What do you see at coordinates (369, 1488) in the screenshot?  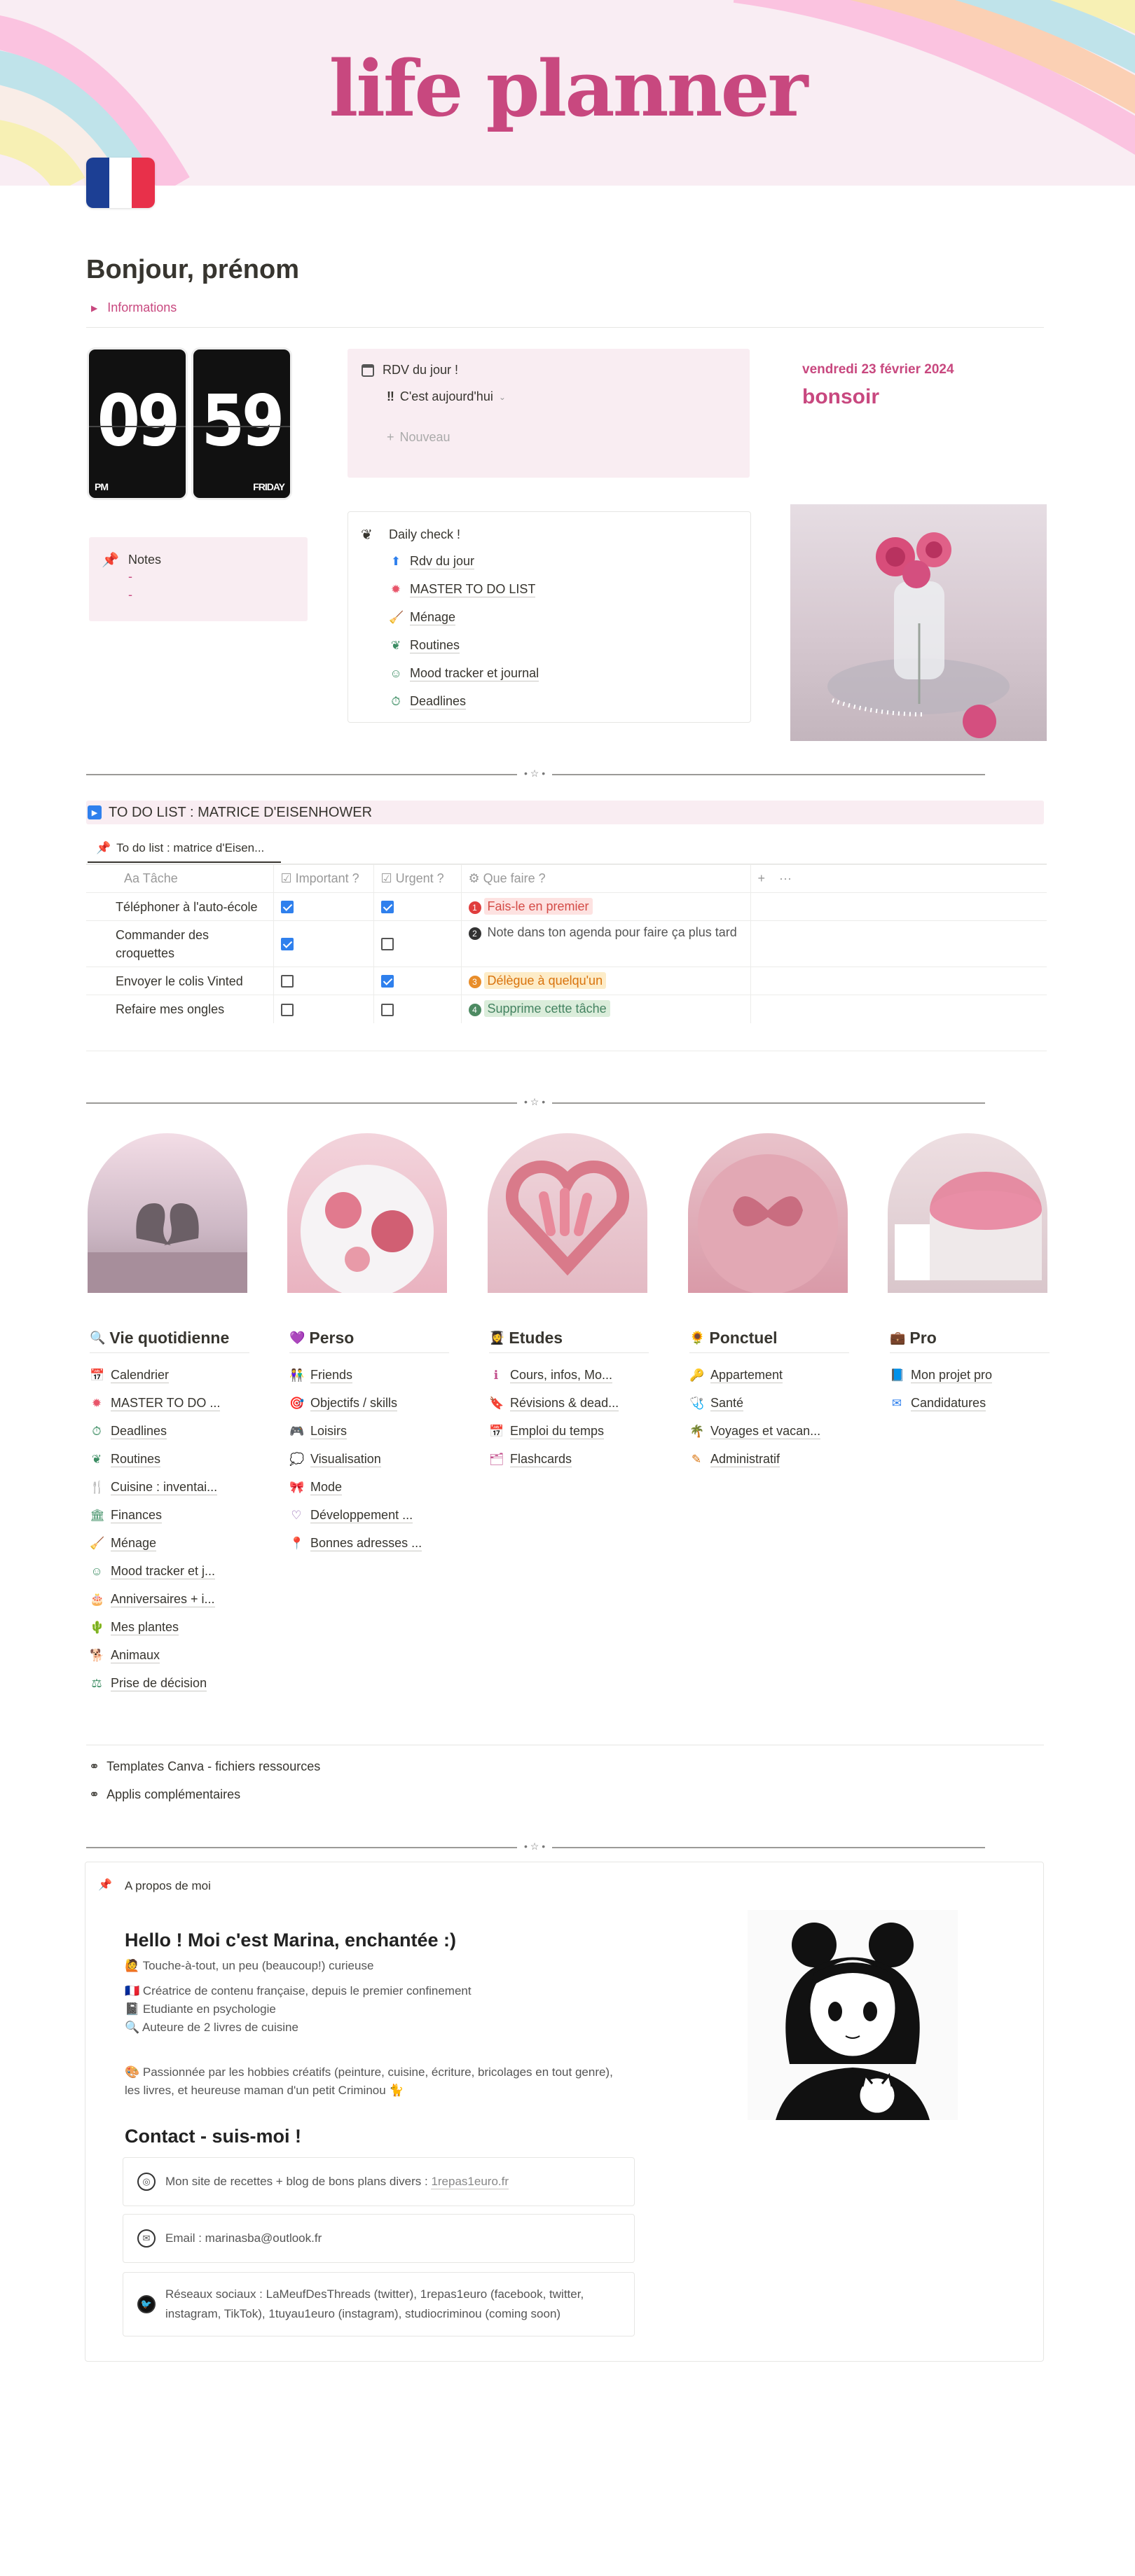 I see `category-link: 🎀 Mode` at bounding box center [369, 1488].